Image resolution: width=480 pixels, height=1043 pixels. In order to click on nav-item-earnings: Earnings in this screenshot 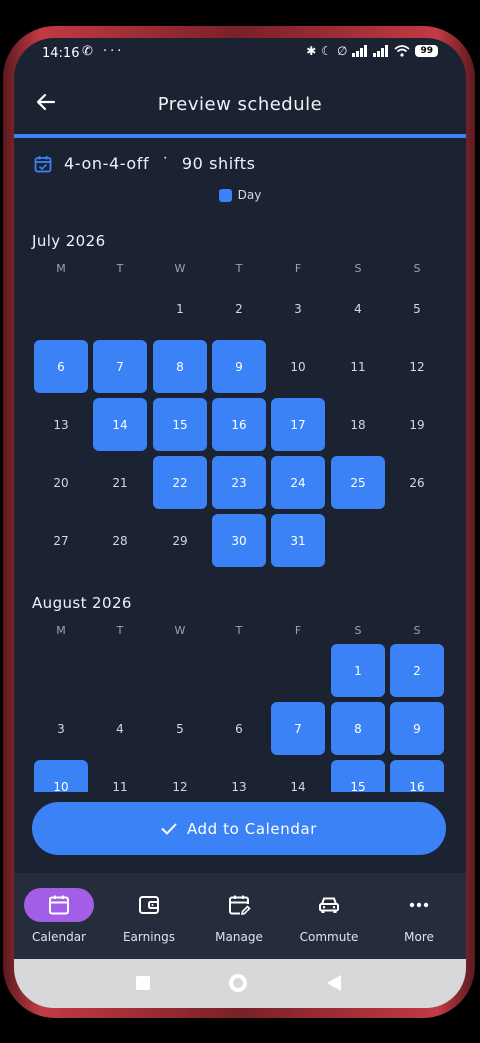, I will do `click(149, 916)`.